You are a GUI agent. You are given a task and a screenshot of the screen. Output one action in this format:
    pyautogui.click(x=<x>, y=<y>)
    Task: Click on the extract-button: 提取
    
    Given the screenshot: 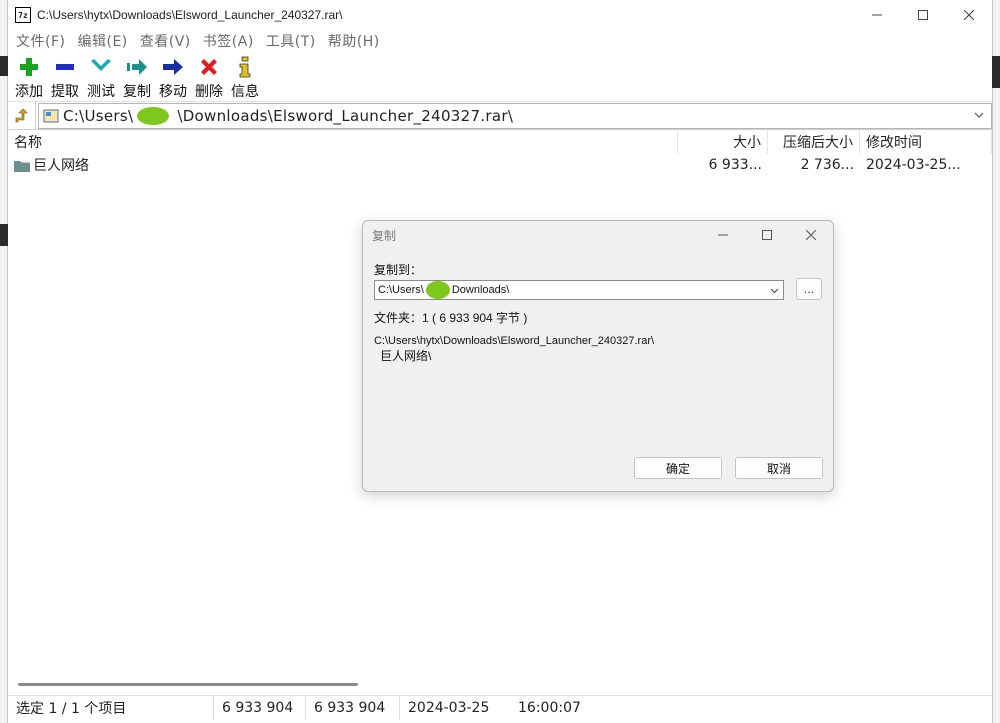 What is the action you would take?
    pyautogui.click(x=65, y=76)
    